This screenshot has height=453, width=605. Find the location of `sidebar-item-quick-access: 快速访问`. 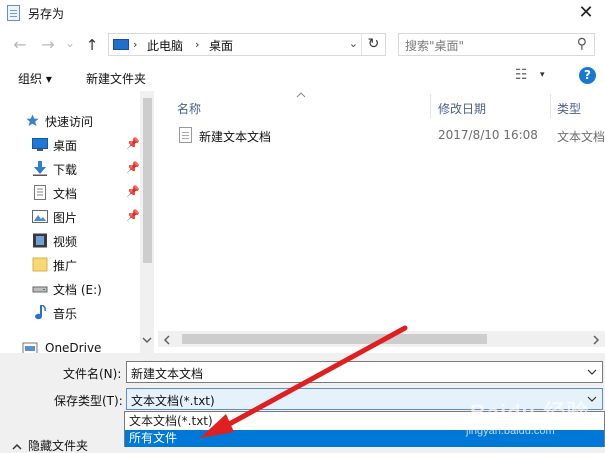

sidebar-item-quick-access: 快速访问 is located at coordinates (70, 121).